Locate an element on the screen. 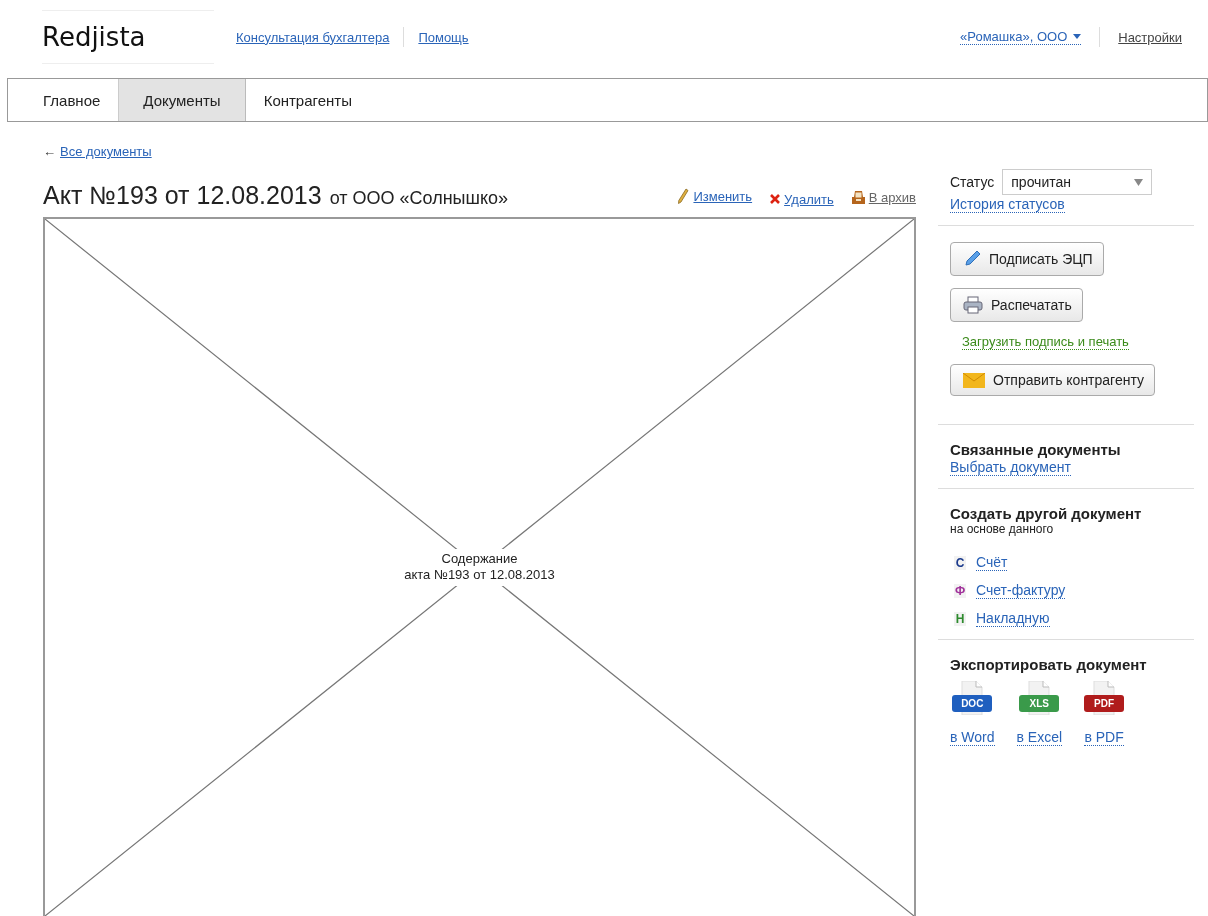  counterparty-text: от ООО «Солнышко» is located at coordinates (419, 198).